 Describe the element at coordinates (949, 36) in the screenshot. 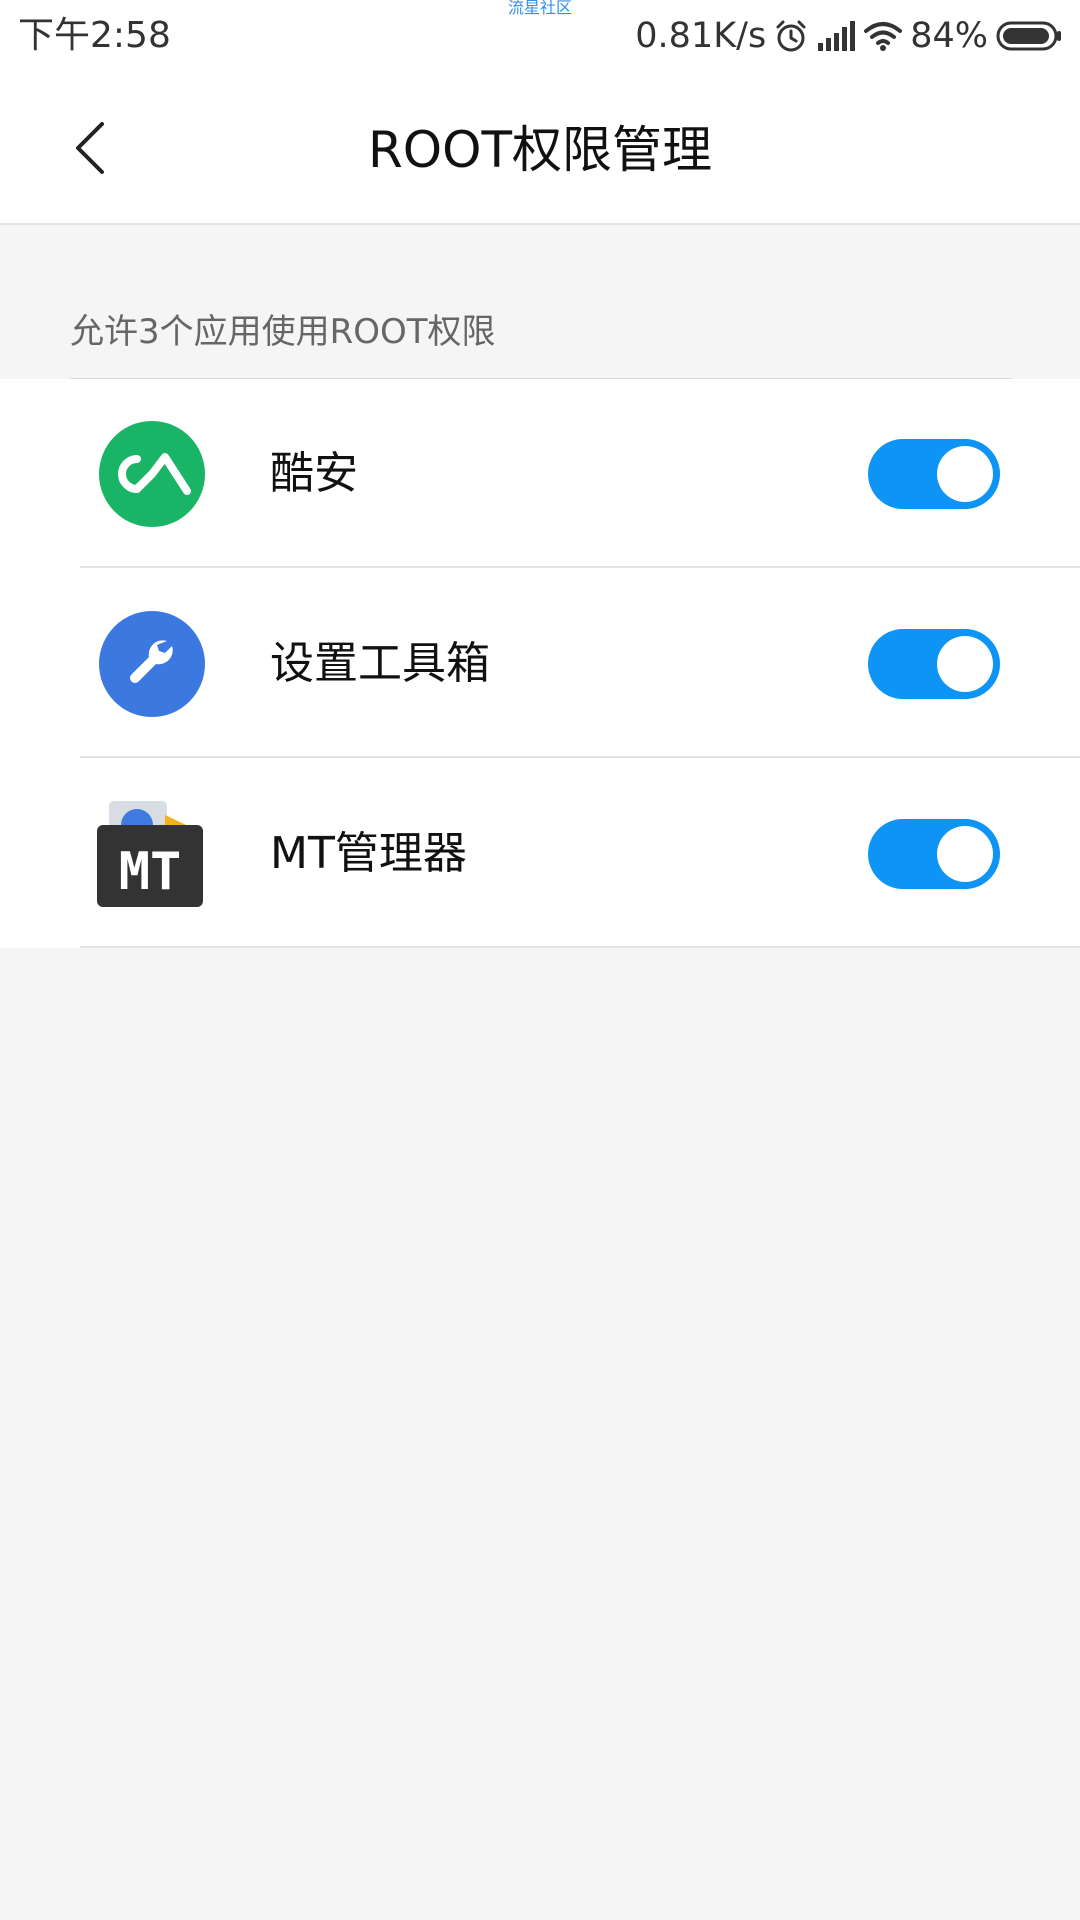

I see `battery-level: 84%` at that location.